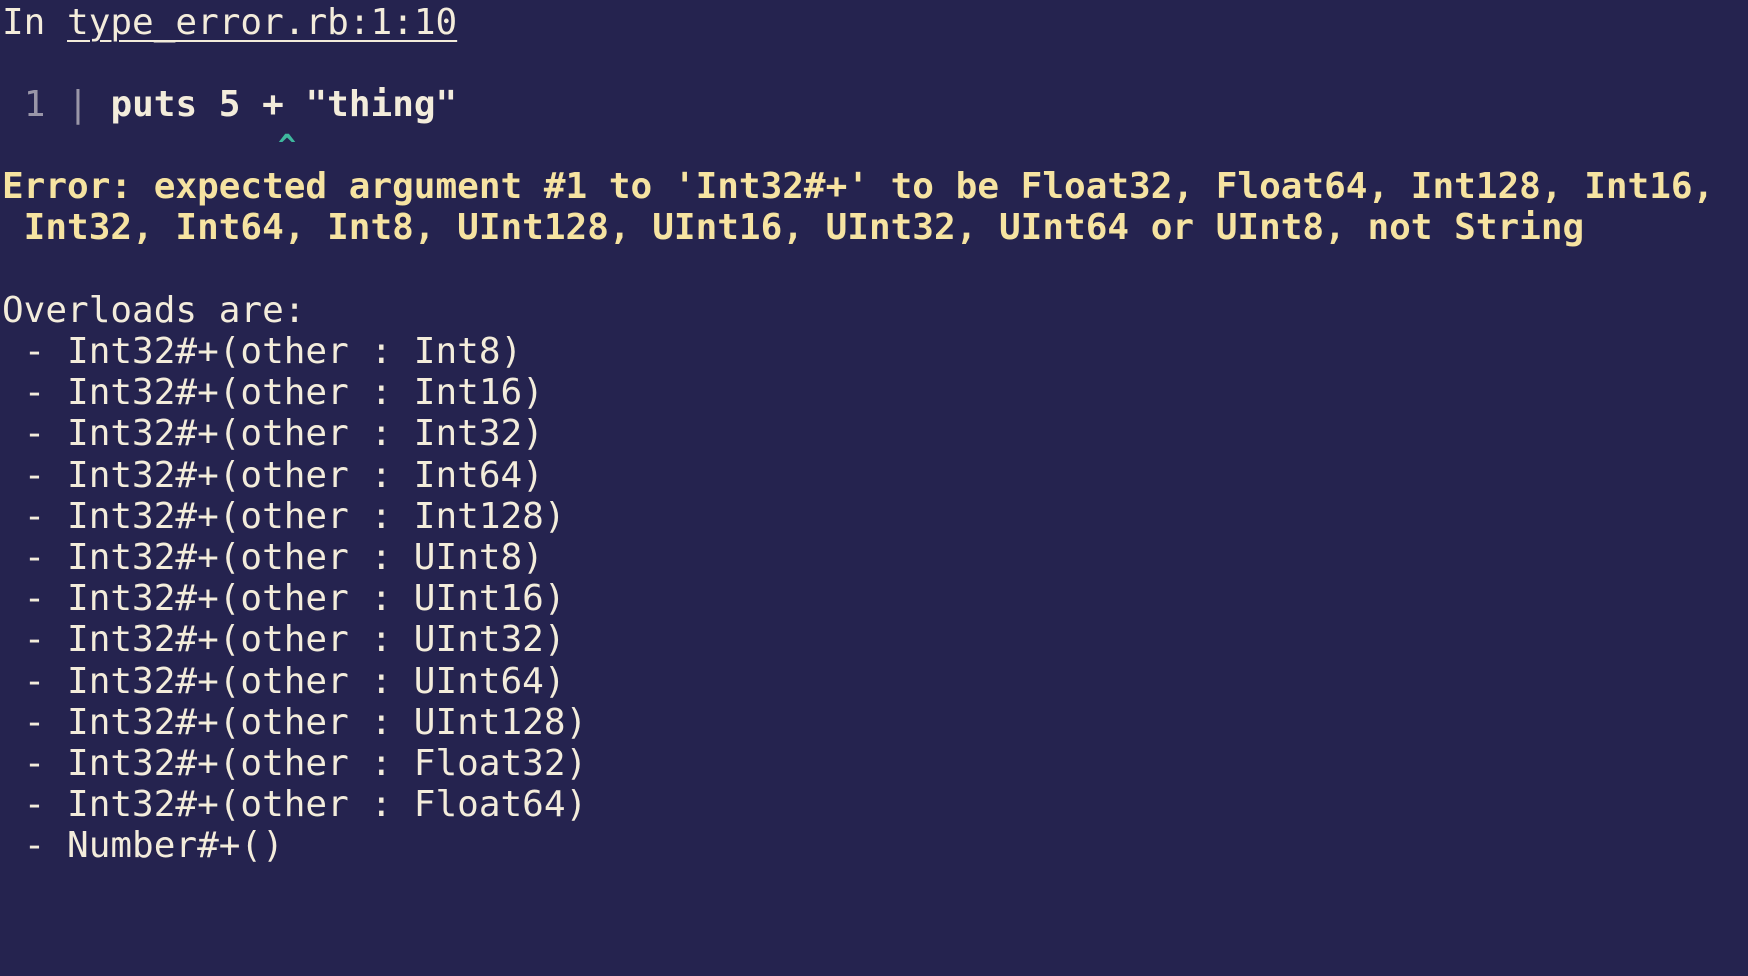 Image resolution: width=1748 pixels, height=976 pixels. I want to click on overload-item: - Number#+(), so click(143, 845).